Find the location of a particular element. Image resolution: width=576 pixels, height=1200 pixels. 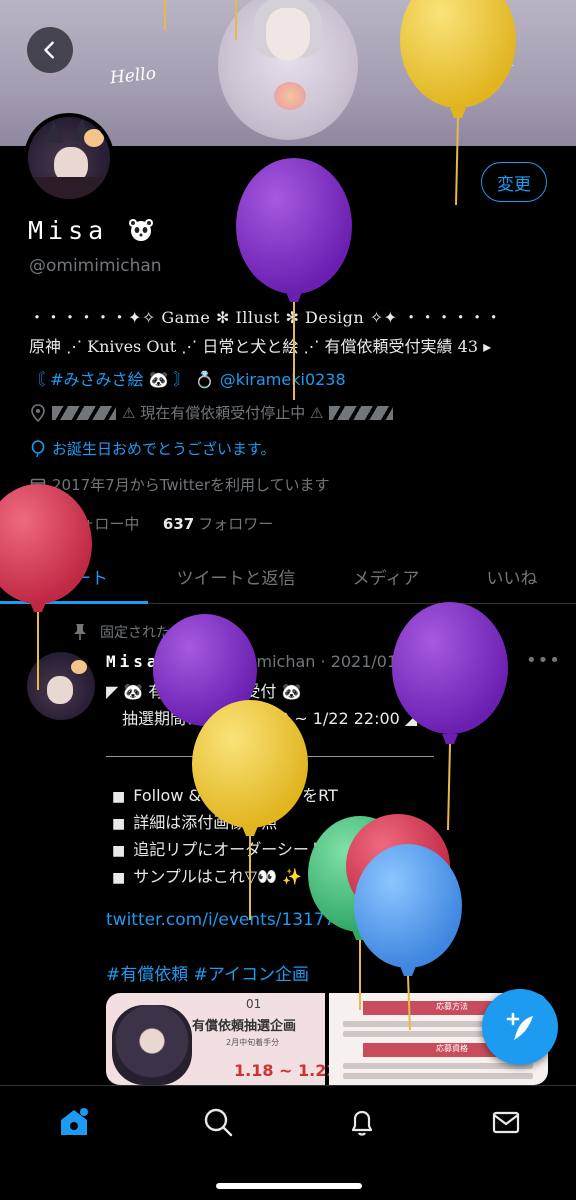

tweet-text-line: 抽選期間：1/18 22:00 ~ 1/22 22:00 ◢ is located at coordinates (270, 718).